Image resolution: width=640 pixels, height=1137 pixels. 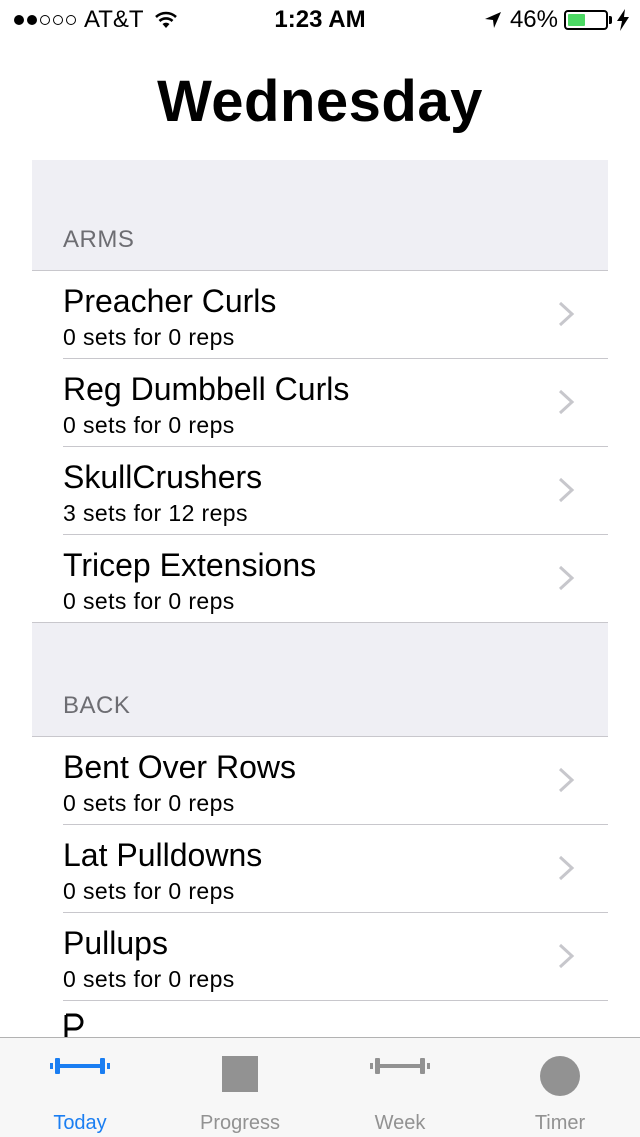 What do you see at coordinates (115, 943) in the screenshot?
I see `exercise-name: Pullups` at bounding box center [115, 943].